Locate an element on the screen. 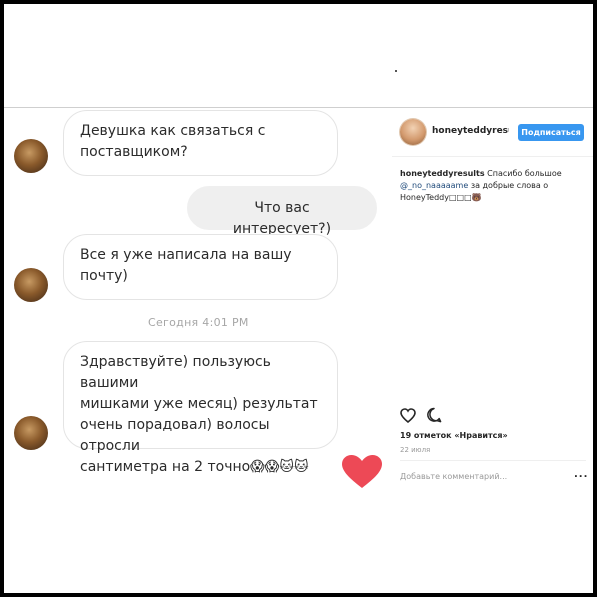  heart-outline-icon is located at coordinates (408, 415).